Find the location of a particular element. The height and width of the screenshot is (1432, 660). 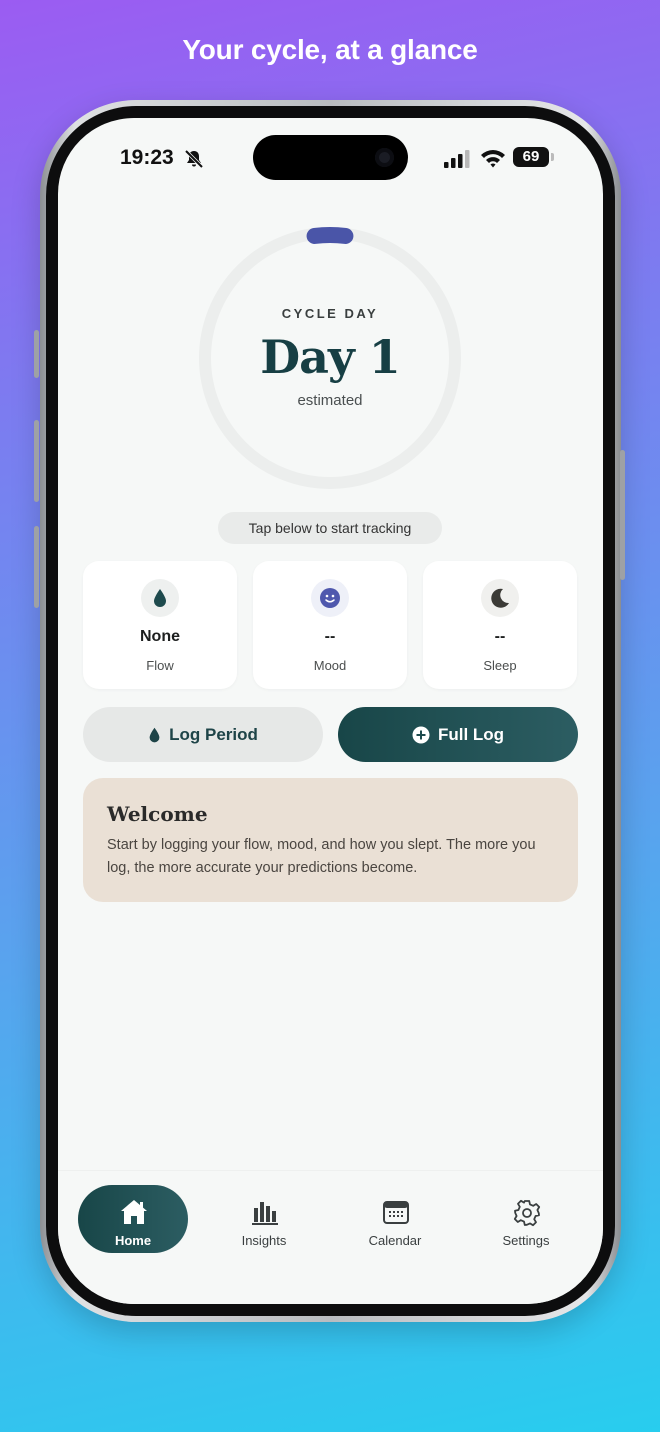

flow-value: None is located at coordinates (160, 636).